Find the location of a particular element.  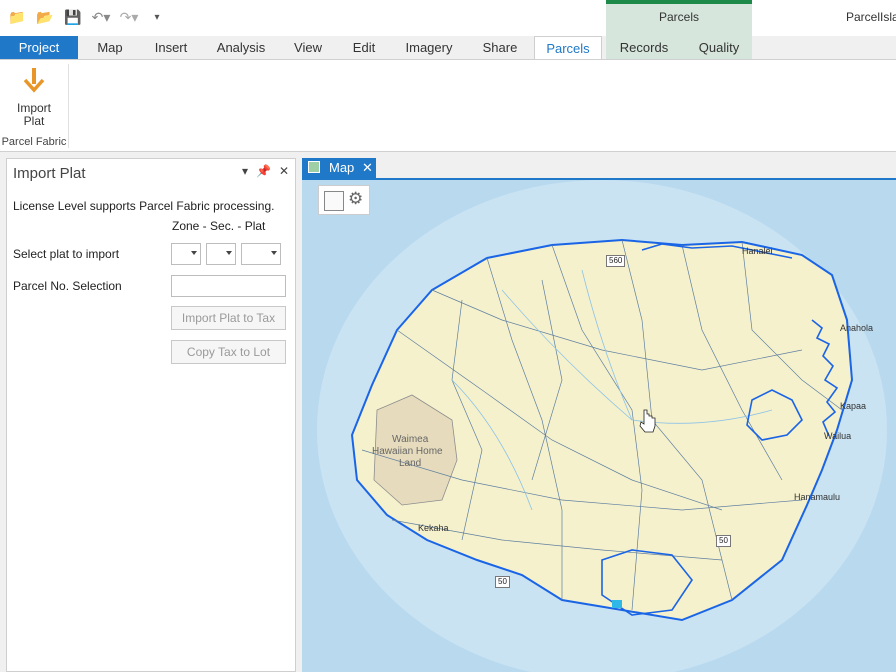

tab-map-view: Map ✕ is located at coordinates (339, 168).